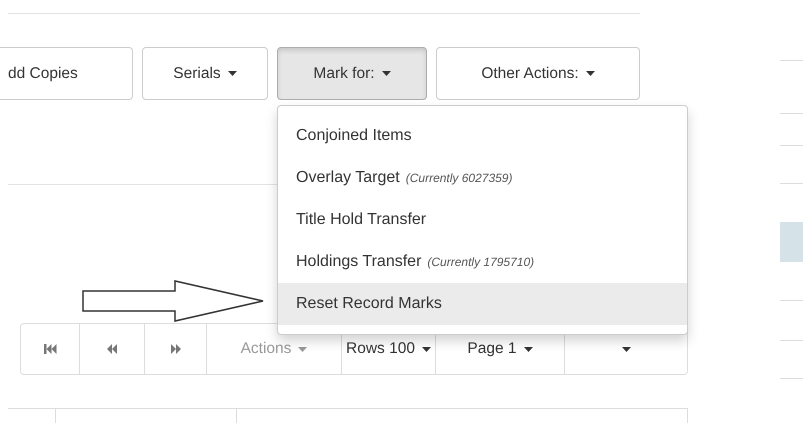 The width and height of the screenshot is (803, 423). I want to click on first-page-icon, so click(50, 349).